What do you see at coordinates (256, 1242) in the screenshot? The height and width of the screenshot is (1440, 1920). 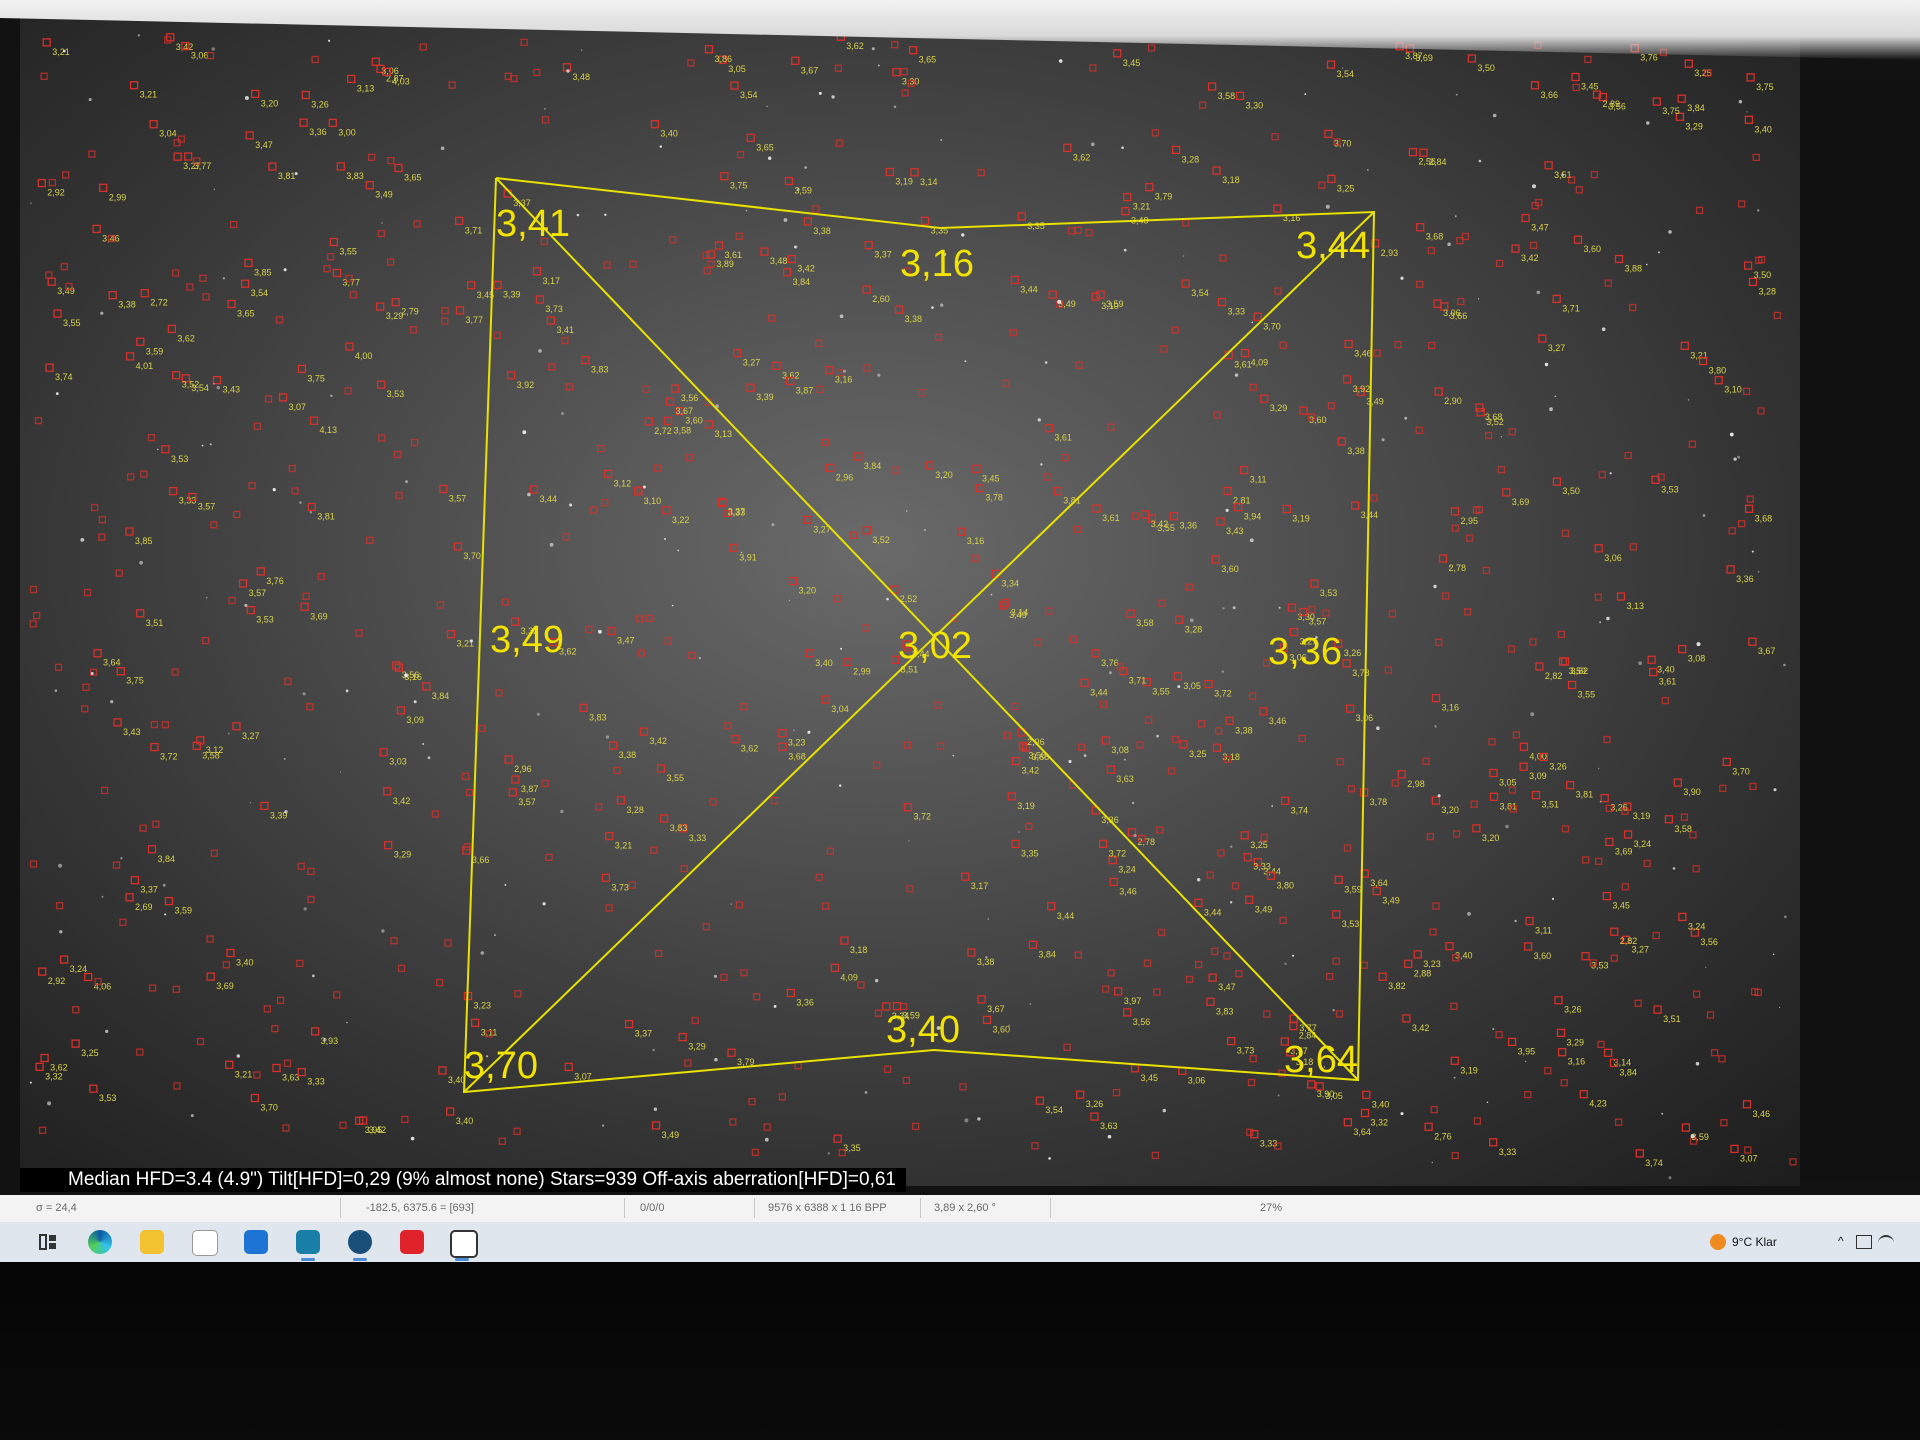 I see `mail-icon` at bounding box center [256, 1242].